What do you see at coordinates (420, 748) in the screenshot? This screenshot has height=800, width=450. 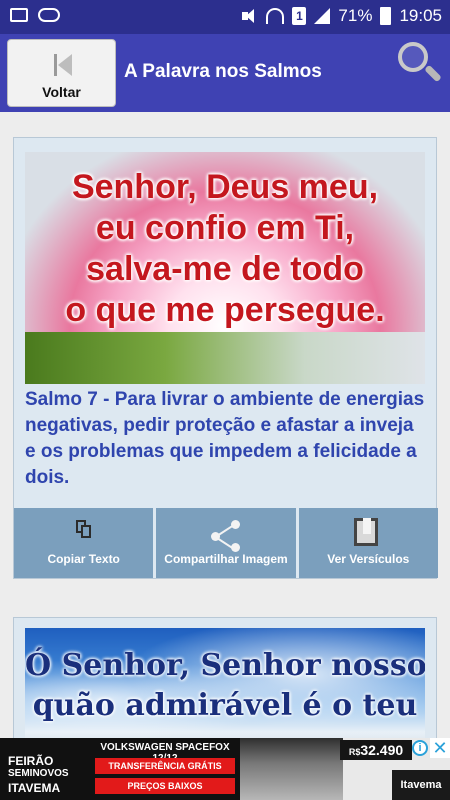 I see `ad-info-icon: i` at bounding box center [420, 748].